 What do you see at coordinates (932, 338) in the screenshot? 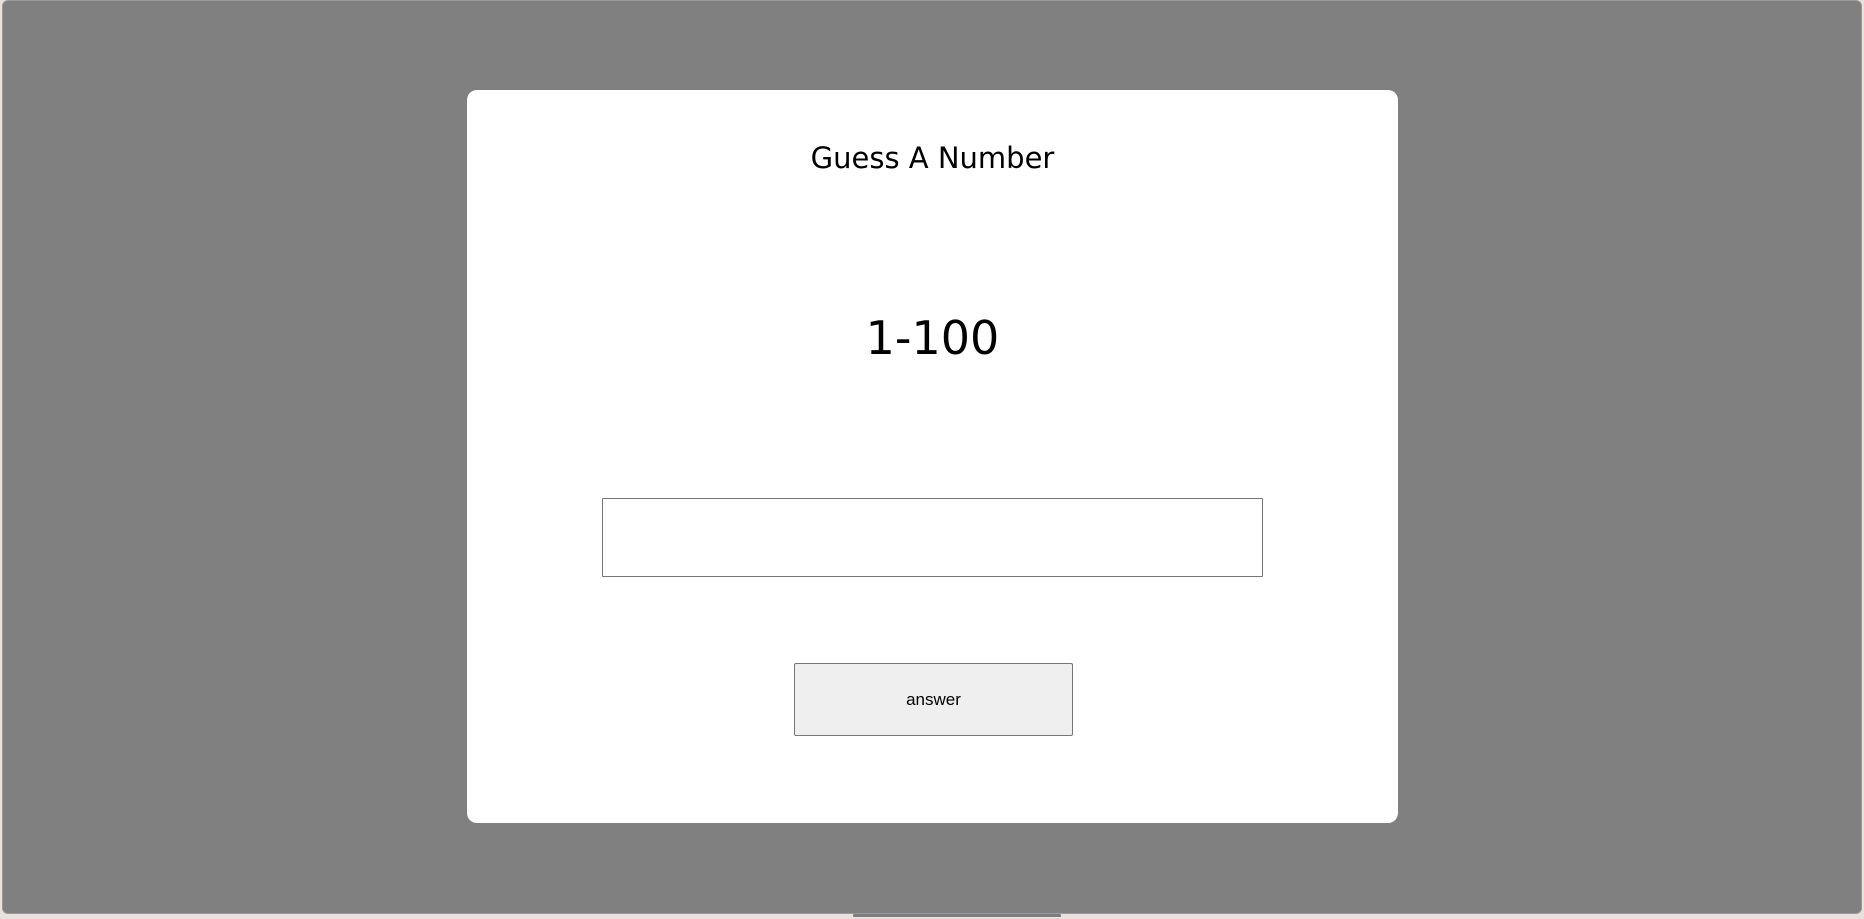
I see `range-label: 1-100` at bounding box center [932, 338].